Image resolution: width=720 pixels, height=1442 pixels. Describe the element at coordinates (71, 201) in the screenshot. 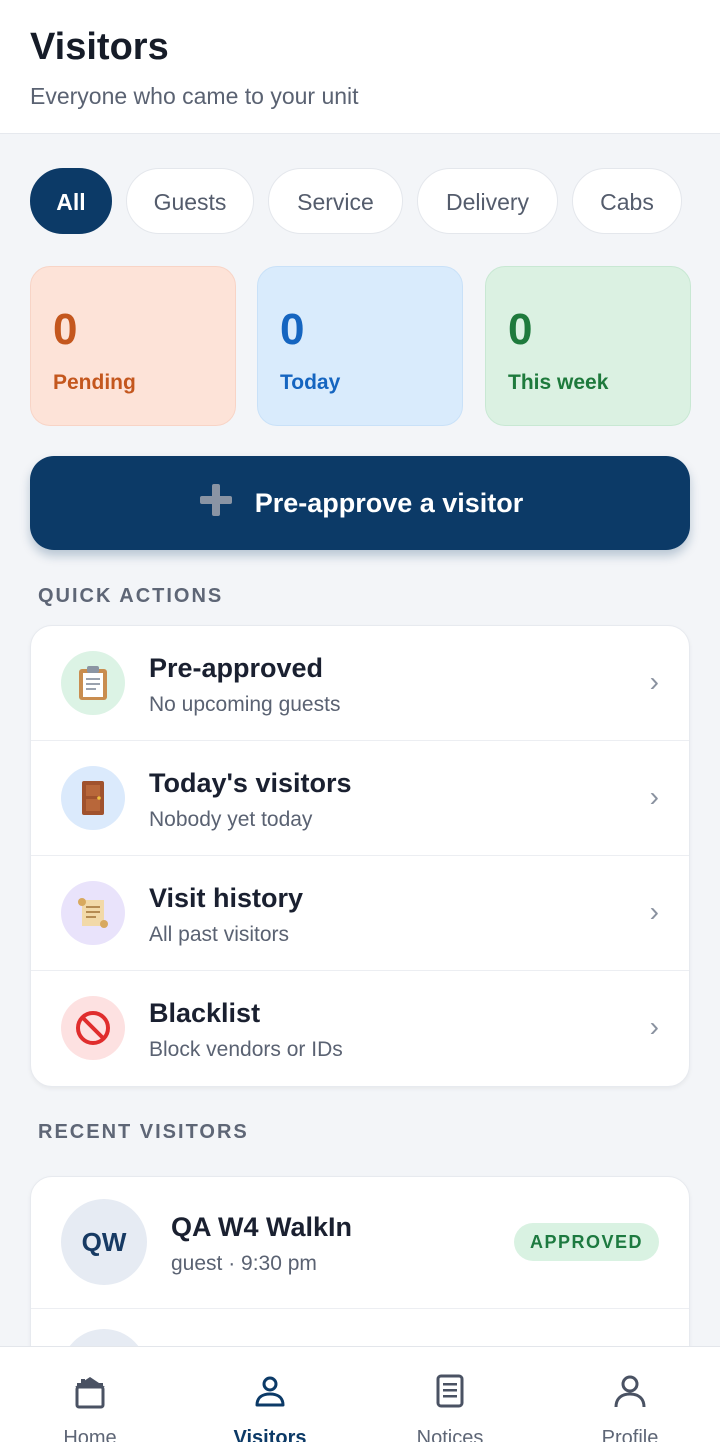

I see `filter-chip-all: All` at that location.